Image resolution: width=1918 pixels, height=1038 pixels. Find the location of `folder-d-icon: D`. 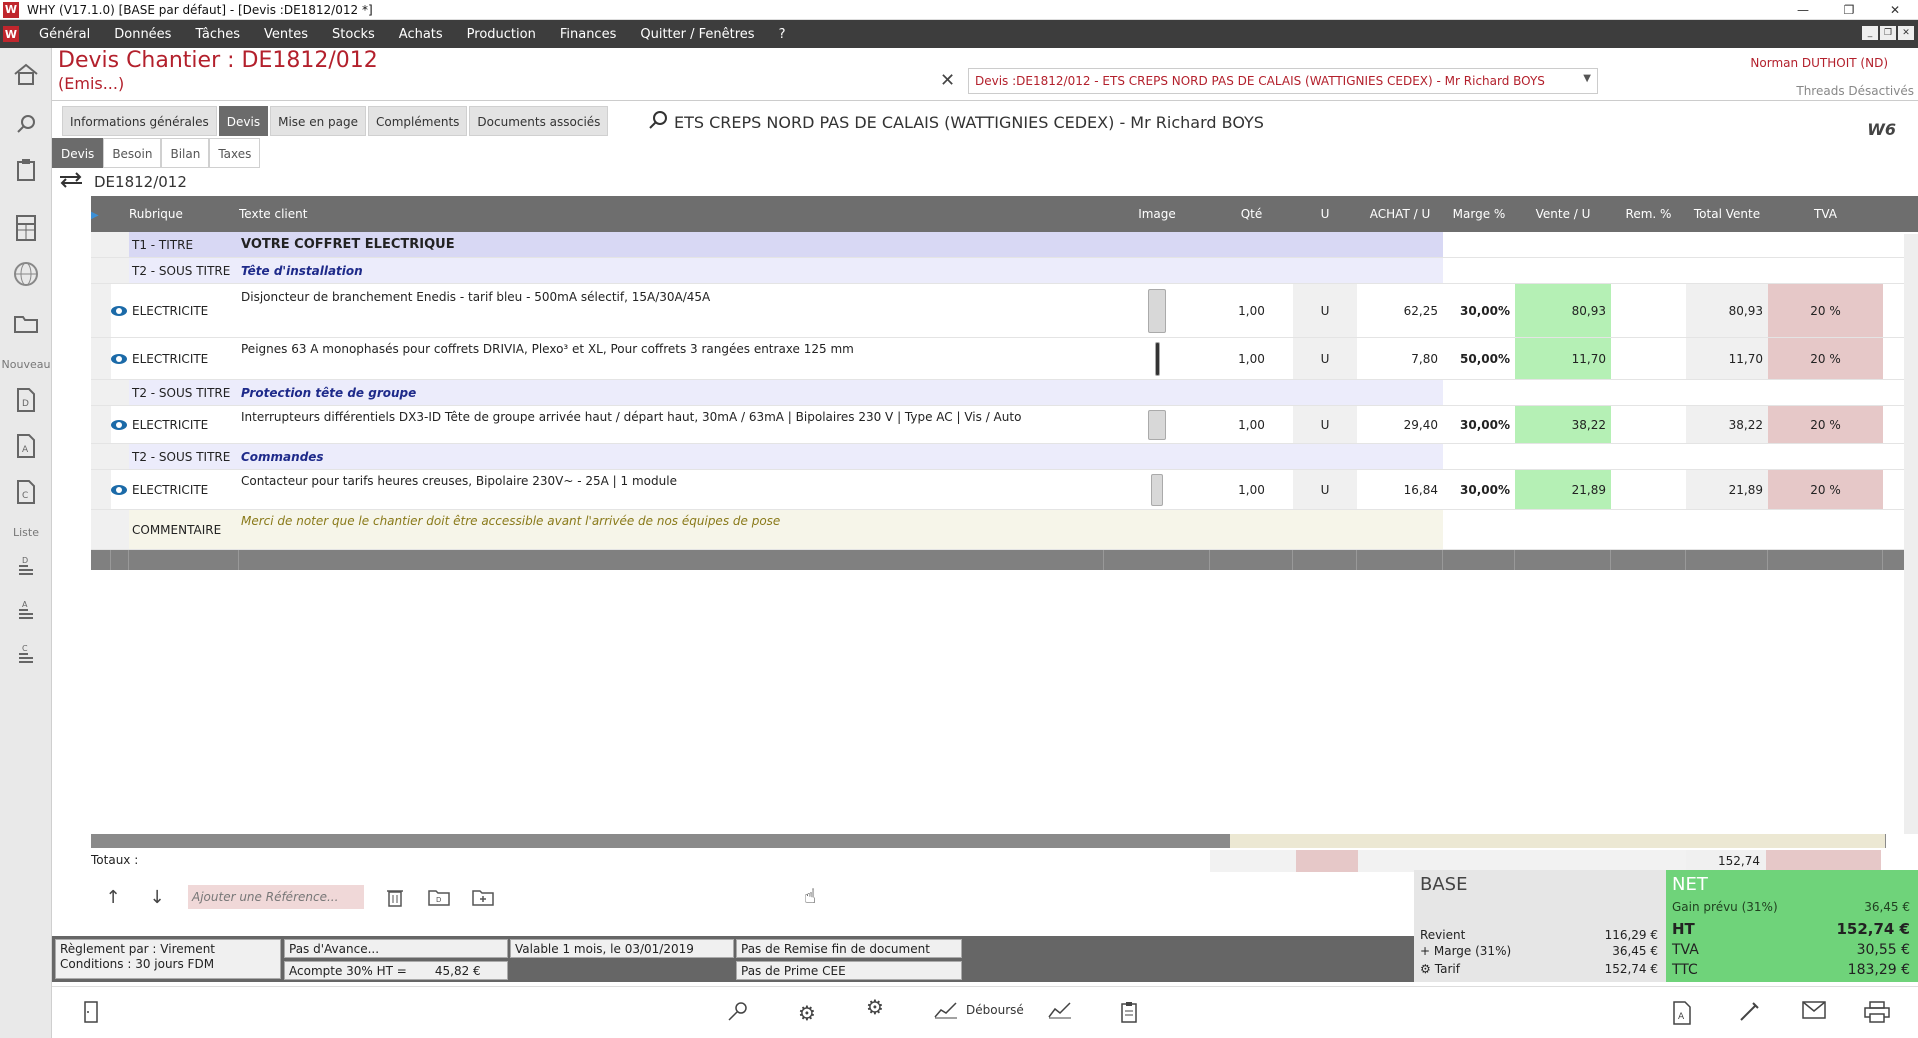

folder-d-icon: D is located at coordinates (439, 897).